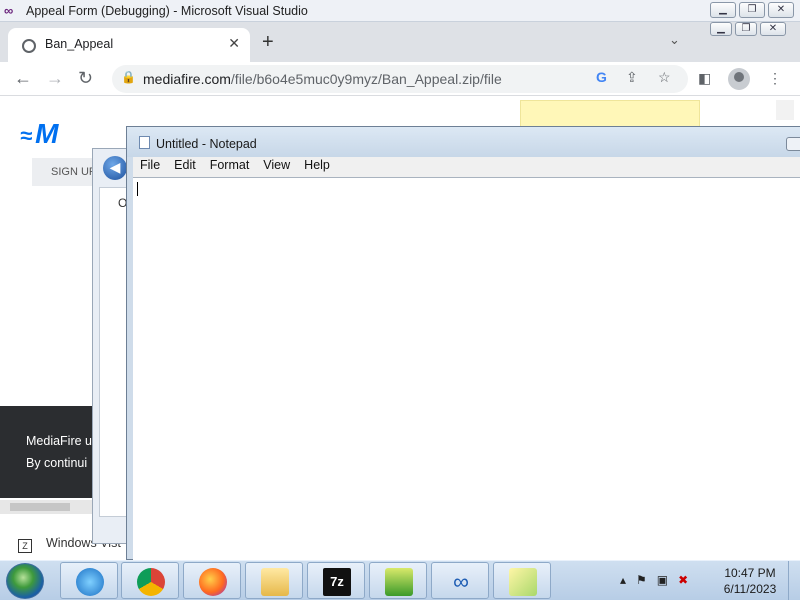 Image resolution: width=800 pixels, height=600 pixels. I want to click on mediafire-flame-icon: ≈, so click(26, 135).